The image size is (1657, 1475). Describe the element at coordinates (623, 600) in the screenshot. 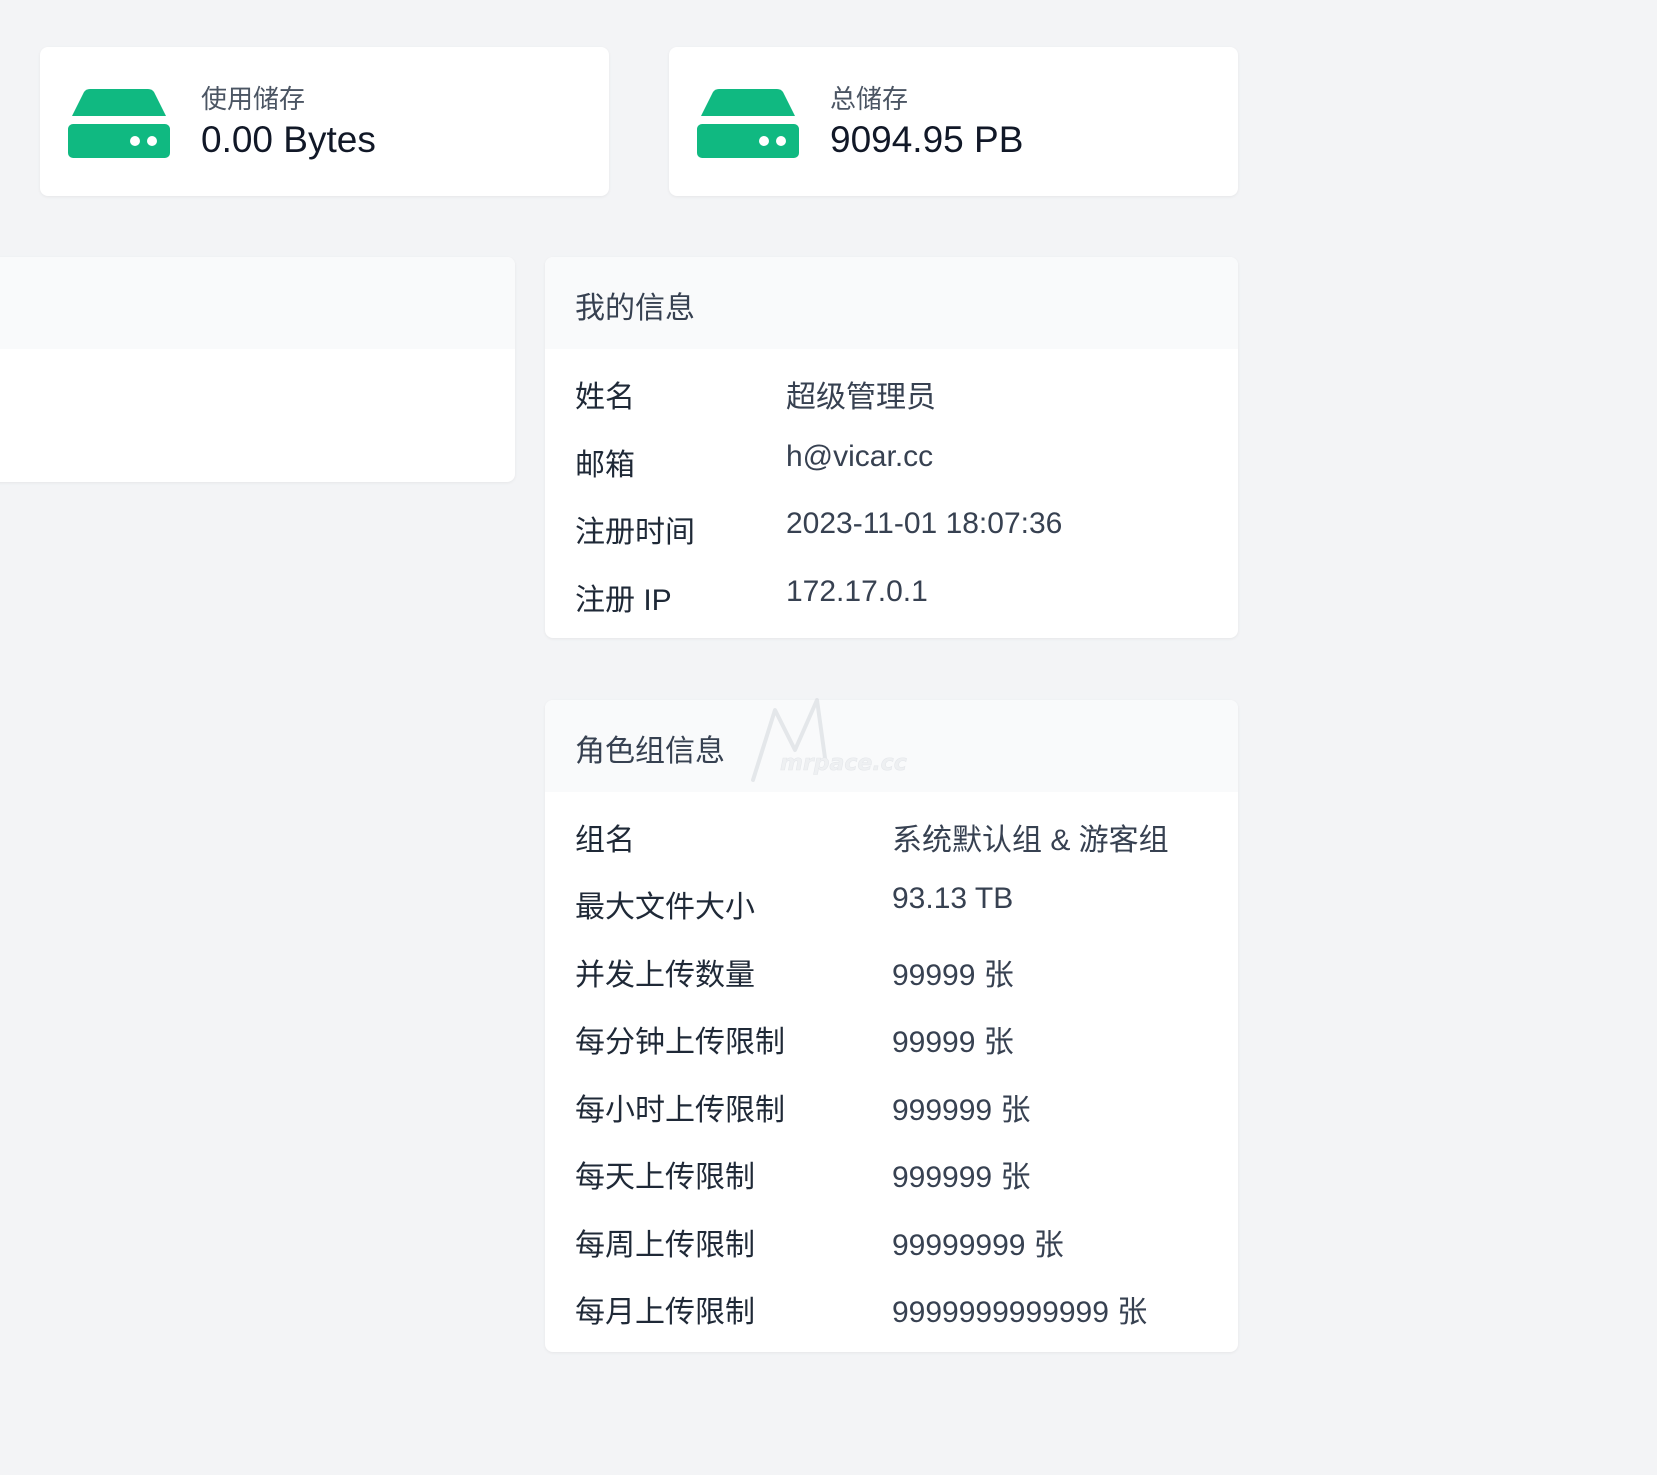

I see `info-row-label: 注册 IP` at that location.